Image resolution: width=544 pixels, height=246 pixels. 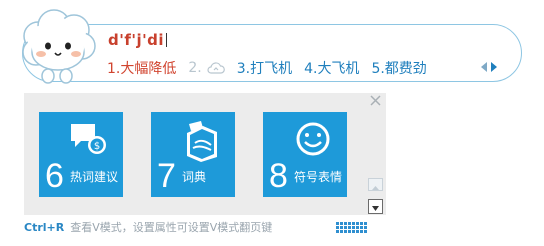 What do you see at coordinates (494, 67) in the screenshot?
I see `next-page-icon` at bounding box center [494, 67].